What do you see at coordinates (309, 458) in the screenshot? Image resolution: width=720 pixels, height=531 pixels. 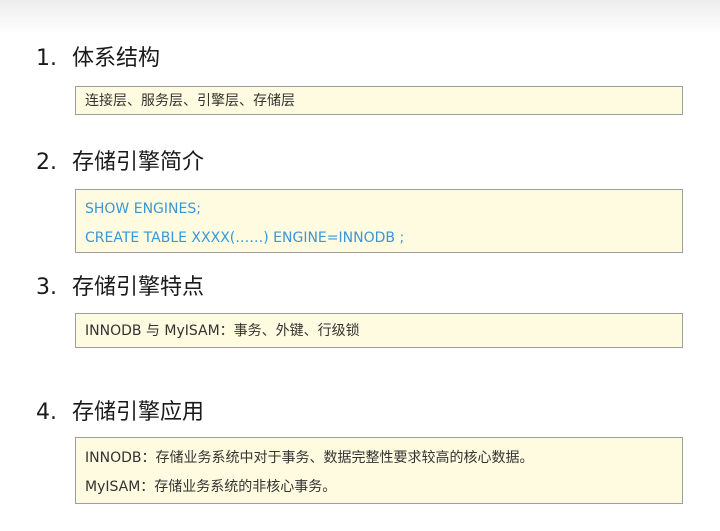 I see `section-4-line-1: INNODB：存储业务系统中对于事务、数据完整性要求较高的核心数据。` at bounding box center [309, 458].